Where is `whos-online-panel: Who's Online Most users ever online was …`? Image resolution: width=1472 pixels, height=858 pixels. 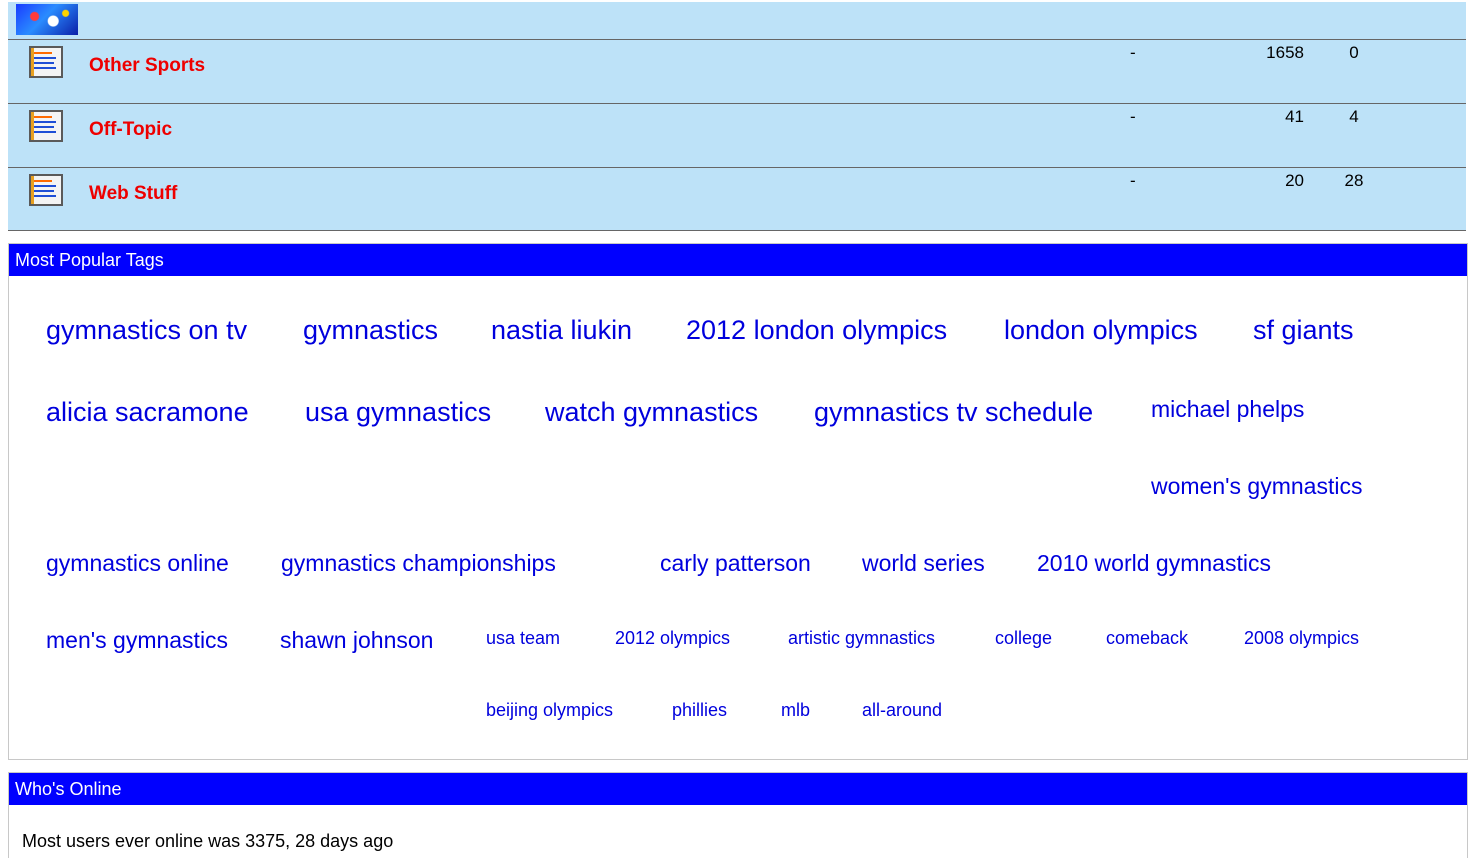
whos-online-panel: Who's Online Most users ever online was … is located at coordinates (738, 815).